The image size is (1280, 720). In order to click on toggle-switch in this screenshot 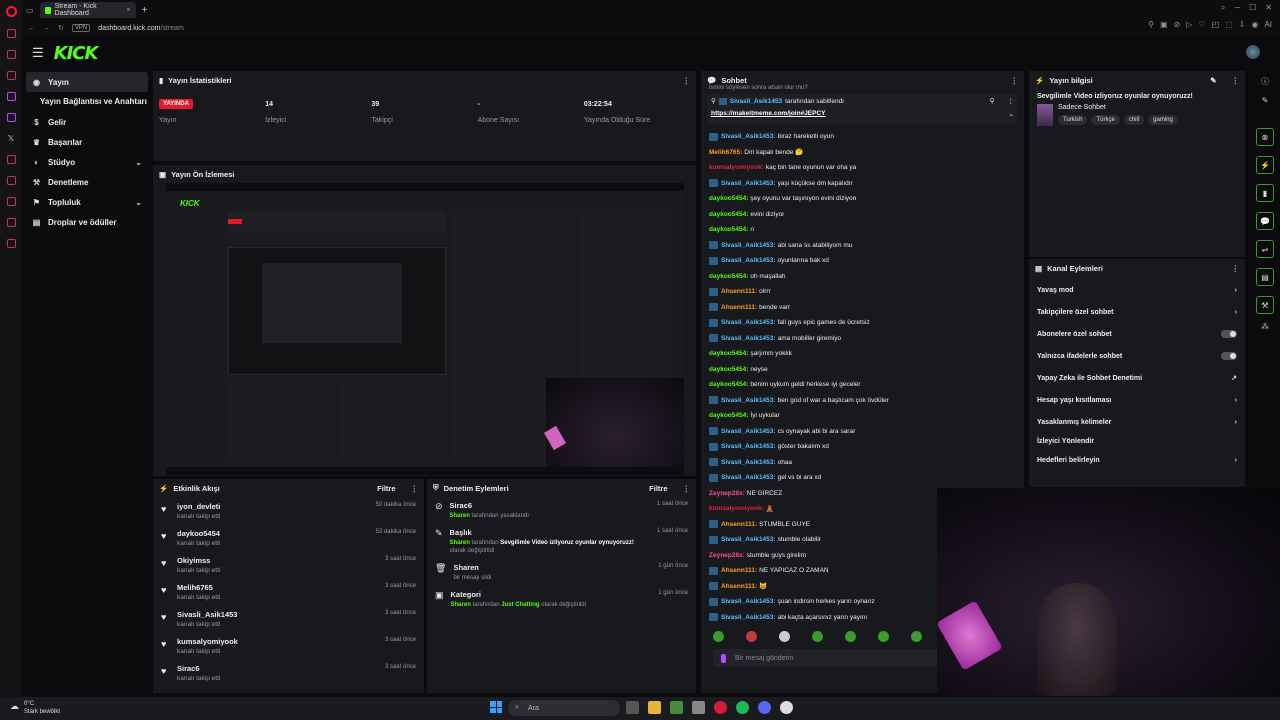, I will do `click(1229, 334)`.